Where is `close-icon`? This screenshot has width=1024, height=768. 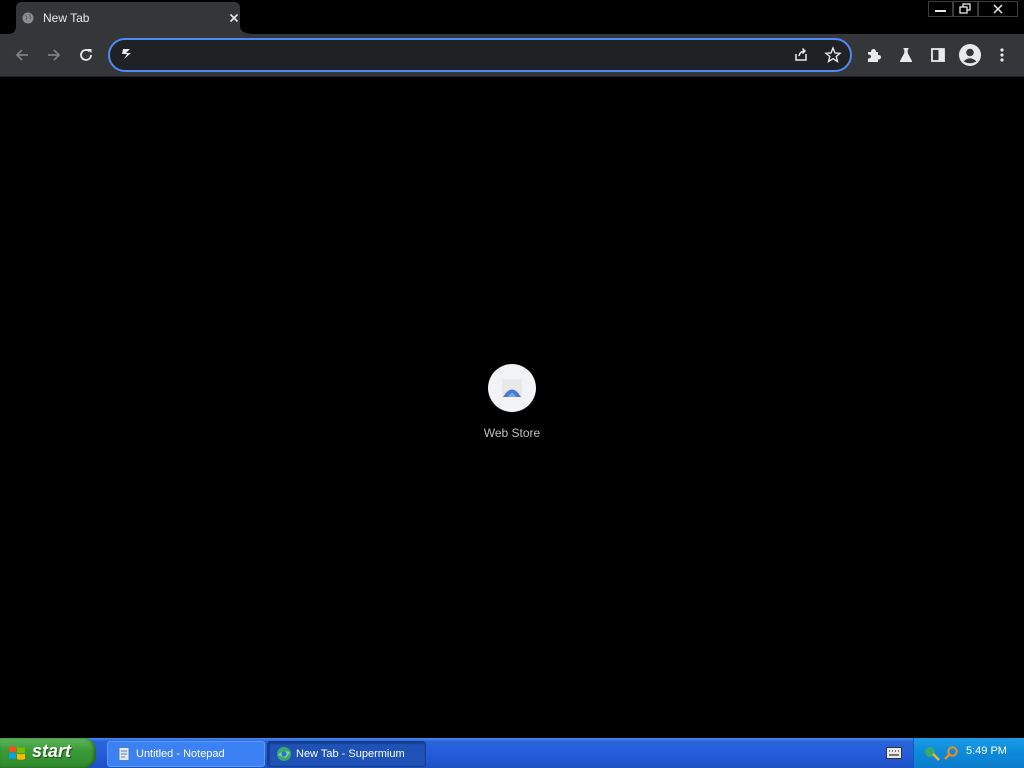
close-icon is located at coordinates (234, 18).